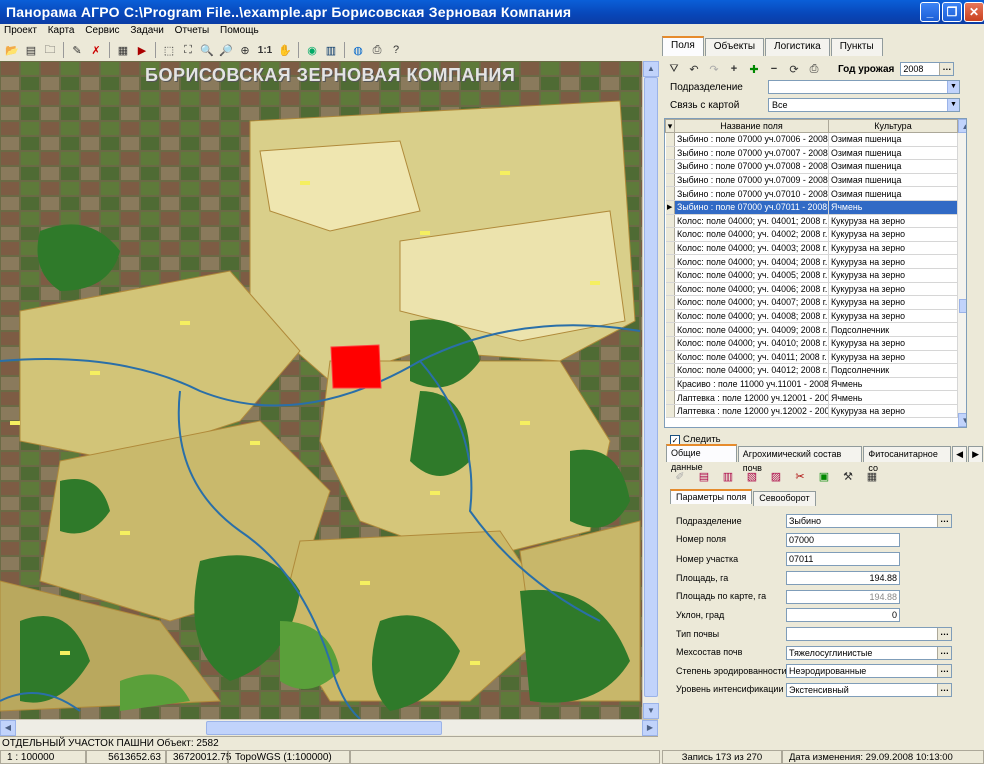 The image size is (984, 764). I want to click on zoom-in-icon: 🔍, so click(207, 50).